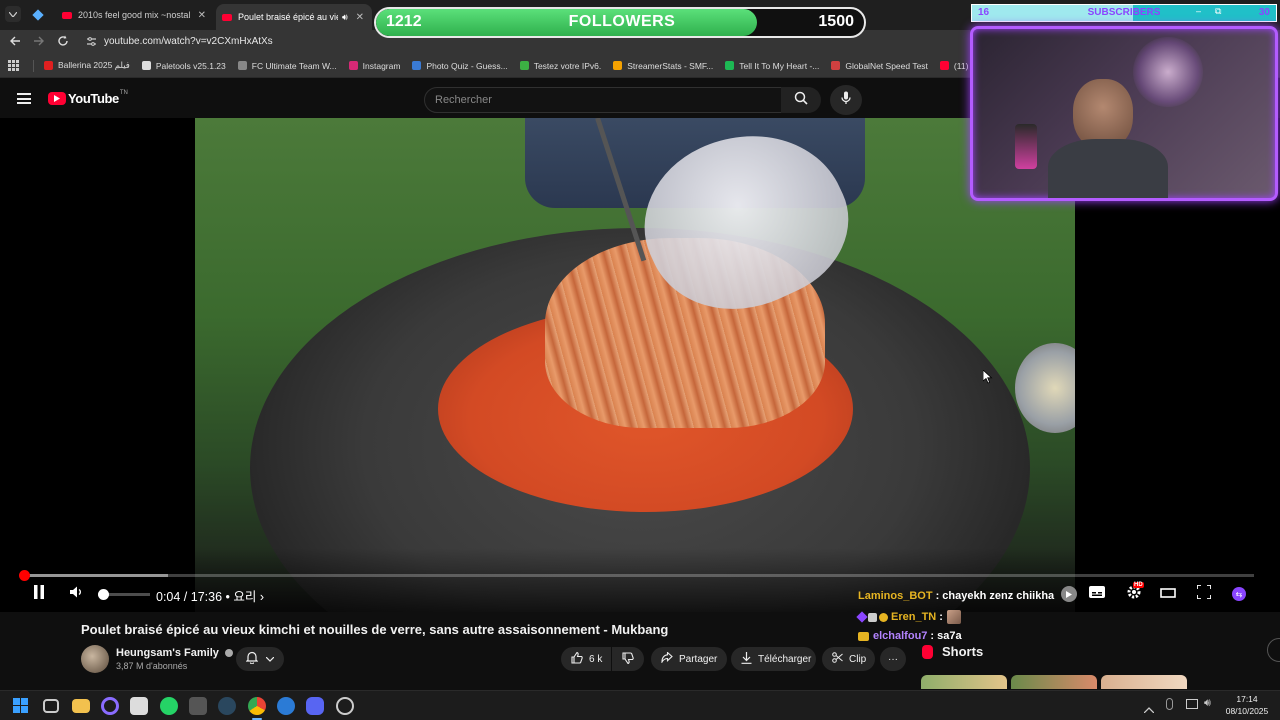 This screenshot has width=1280, height=720. Describe the element at coordinates (1192, 704) in the screenshot. I see `tray-network-icon` at that location.